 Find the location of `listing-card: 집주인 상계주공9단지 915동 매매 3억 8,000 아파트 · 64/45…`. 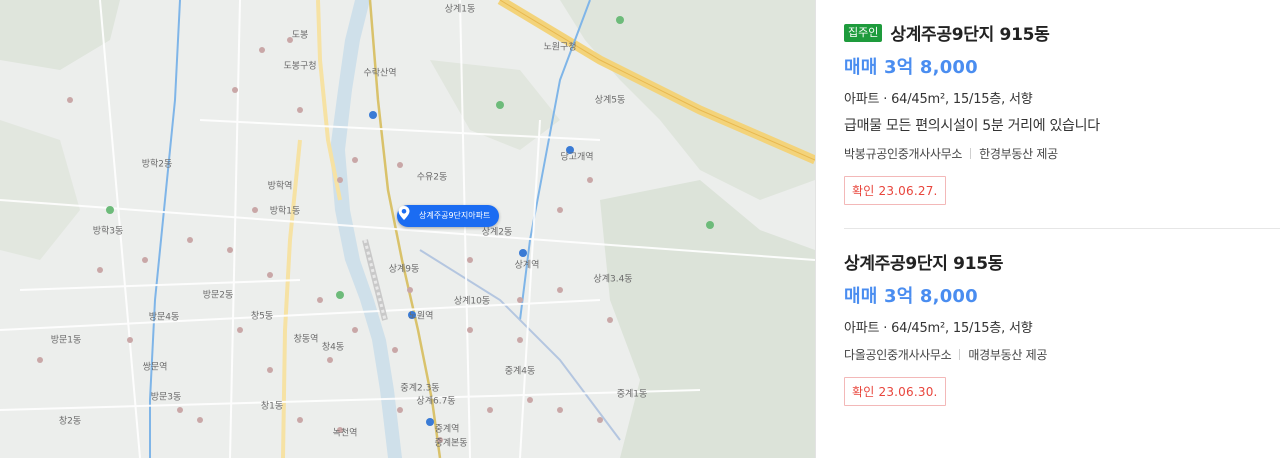

listing-card: 집주인 상계주공9단지 915동 매매 3억 8,000 아파트 · 64/45… is located at coordinates (1062, 112).